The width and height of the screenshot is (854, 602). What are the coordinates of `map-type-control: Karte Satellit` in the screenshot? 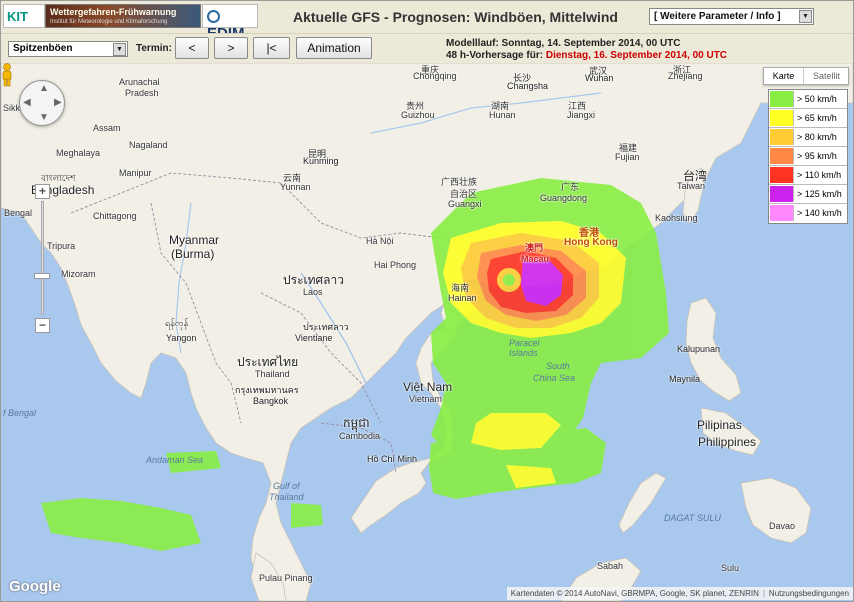 It's located at (806, 76).